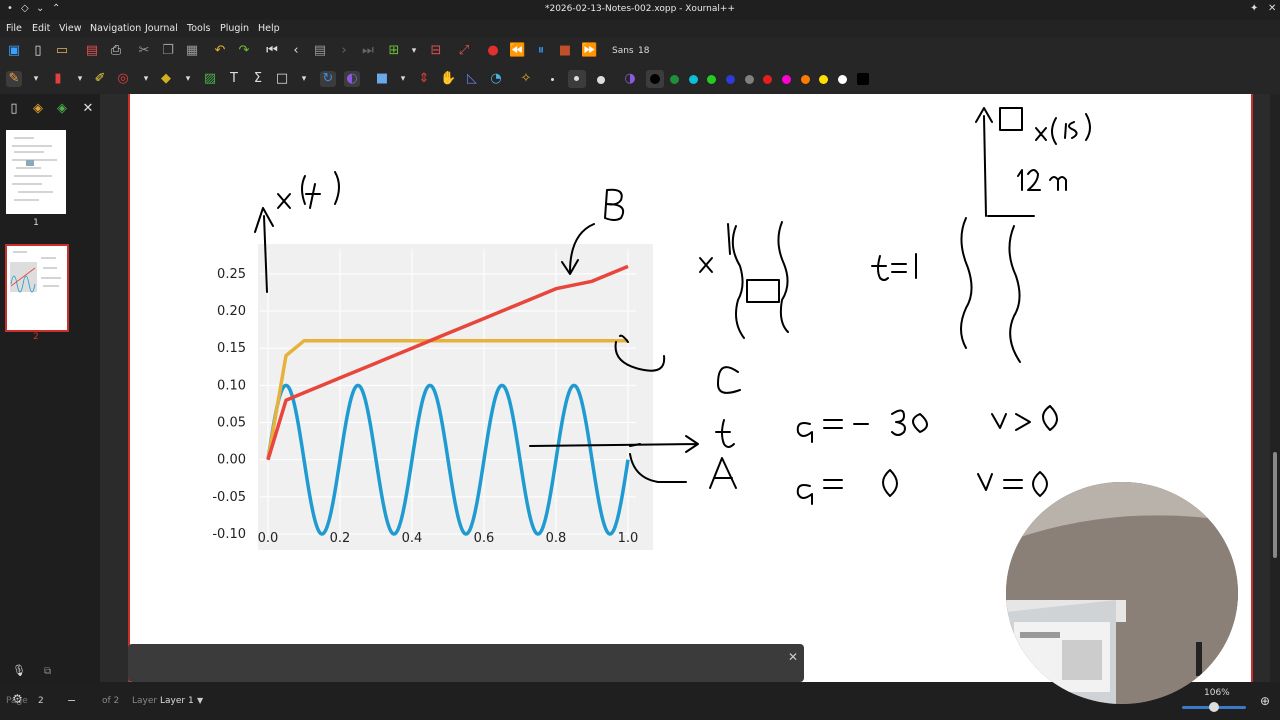  I want to click on menu-plugin: Plugin, so click(234, 28).